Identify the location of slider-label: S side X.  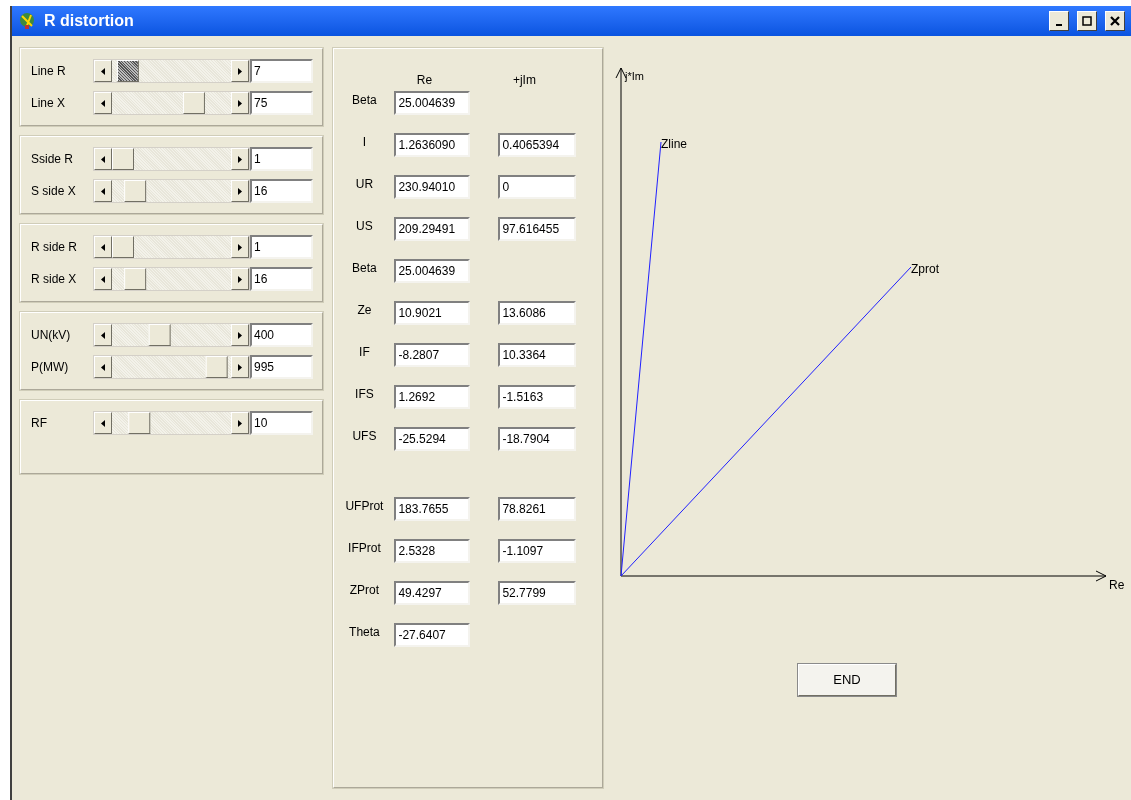
(53, 191).